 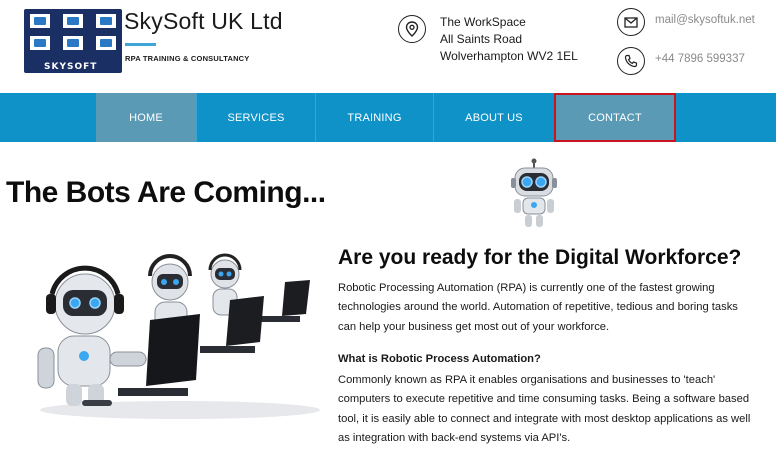 I want to click on robot-icon, so click(x=534, y=192).